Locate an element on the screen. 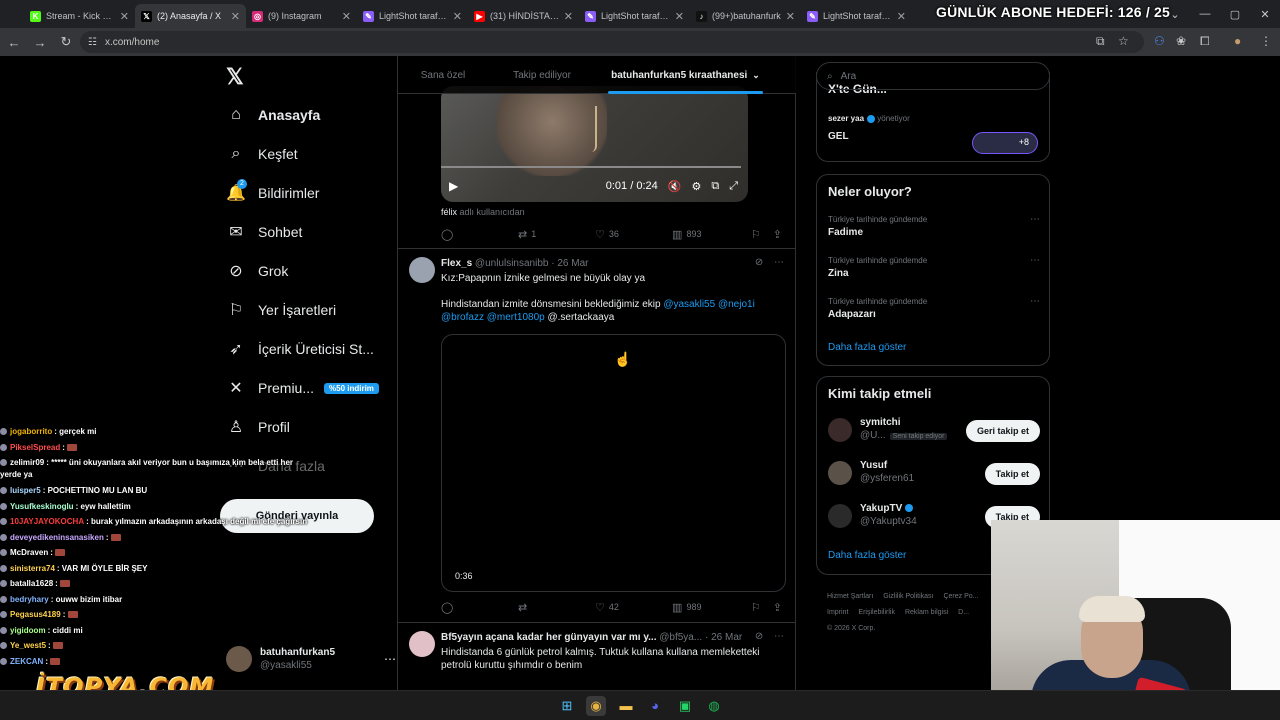  share-button: ⇪ is located at coordinates (779, 607).